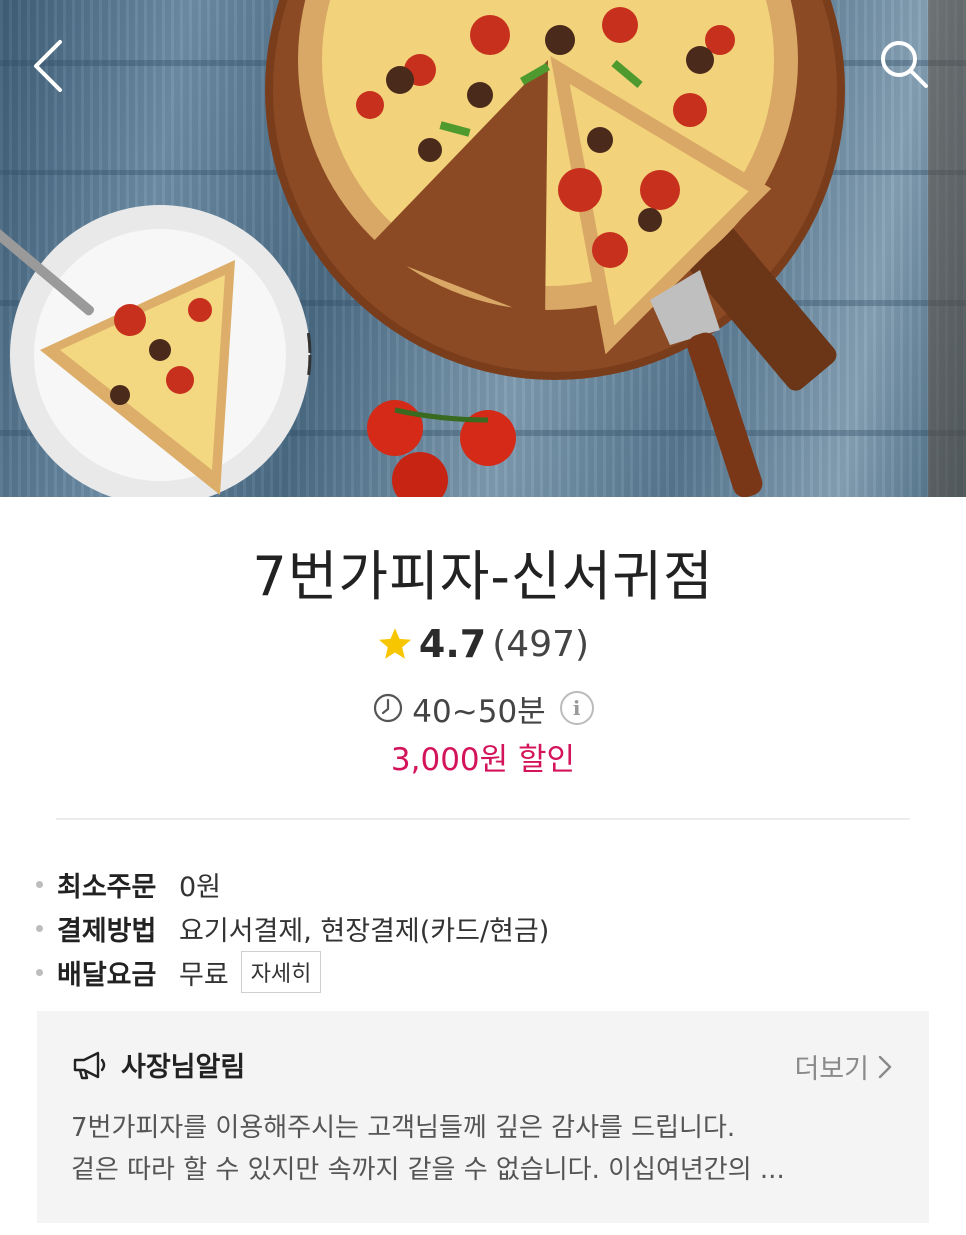 The image size is (966, 1235). I want to click on min-order-value: 0원, so click(200, 887).